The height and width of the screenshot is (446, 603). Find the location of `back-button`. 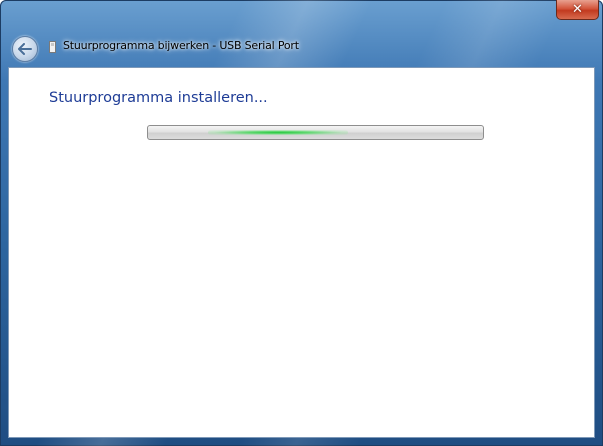

back-button is located at coordinates (25, 49).